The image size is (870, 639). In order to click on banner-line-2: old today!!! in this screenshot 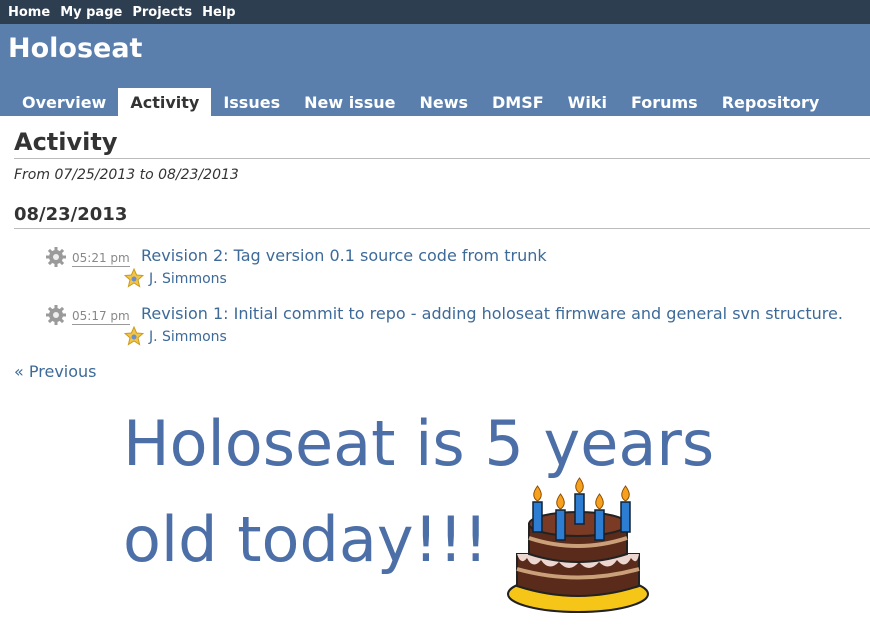, I will do `click(306, 539)`.